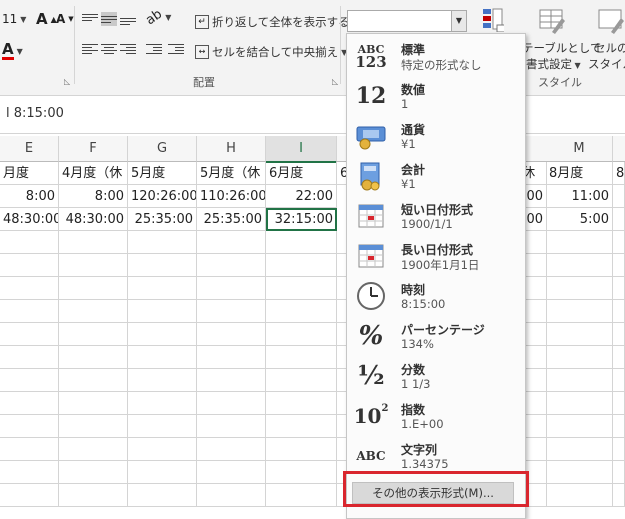 This screenshot has width=625, height=519. What do you see at coordinates (93, 196) in the screenshot?
I see `cell: 8:00` at bounding box center [93, 196].